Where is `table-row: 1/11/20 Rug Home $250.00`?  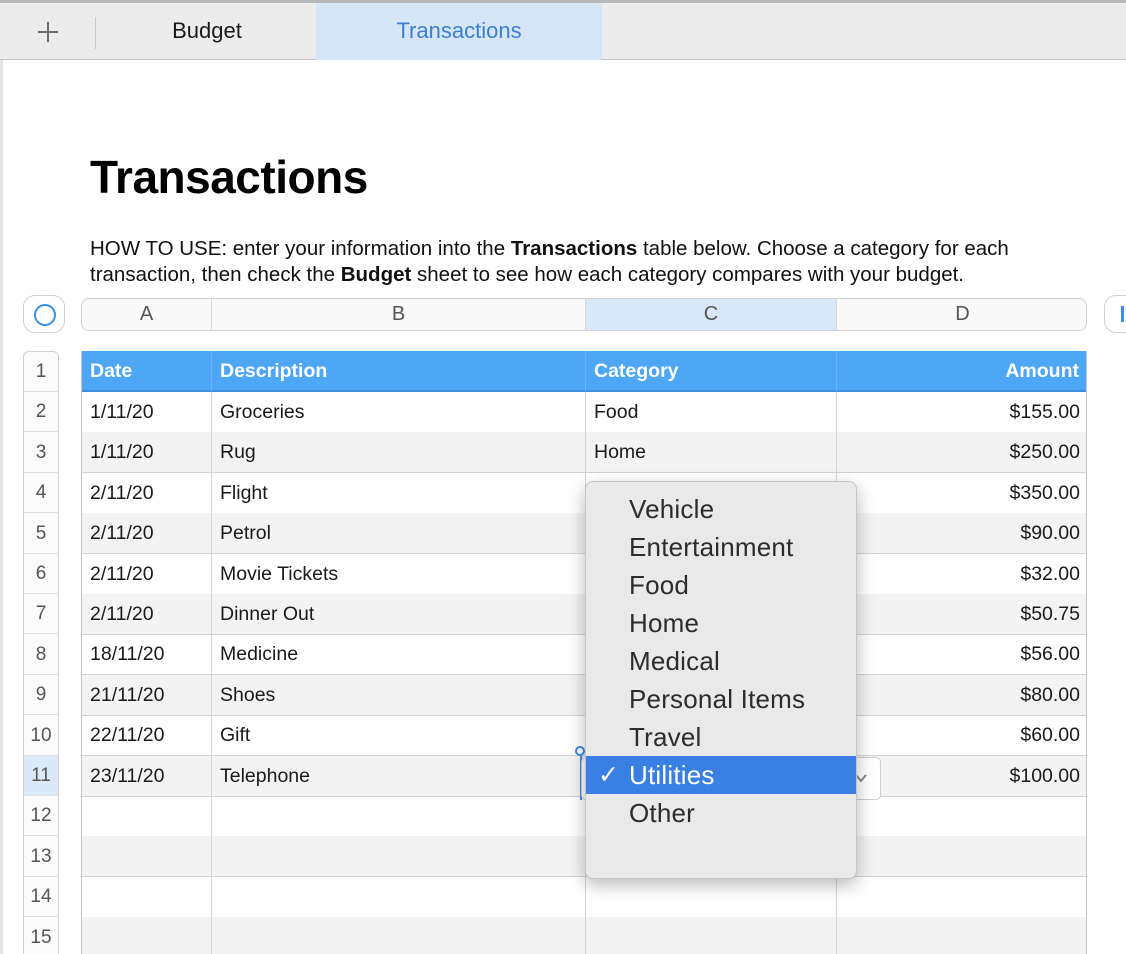 table-row: 1/11/20 Rug Home $250.00 is located at coordinates (584, 453).